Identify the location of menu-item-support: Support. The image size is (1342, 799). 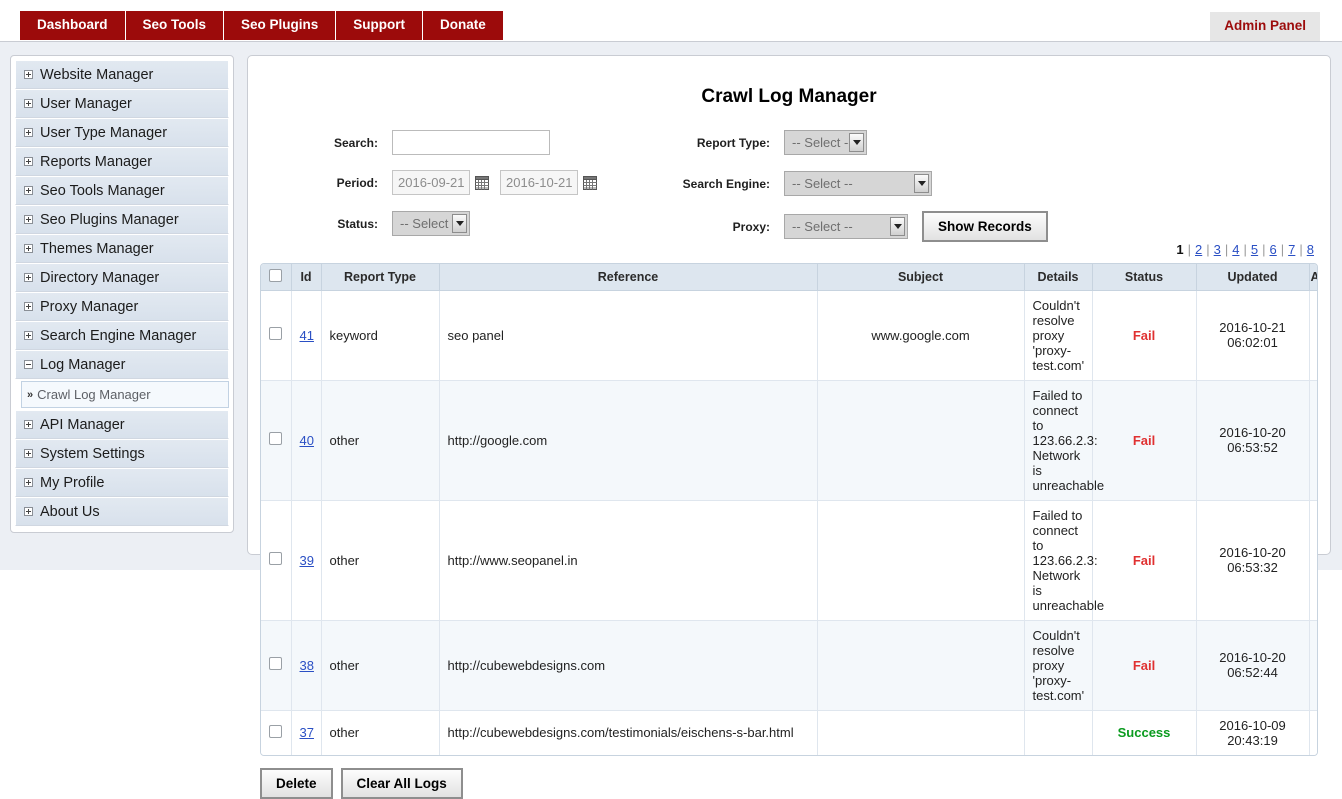
(379, 25).